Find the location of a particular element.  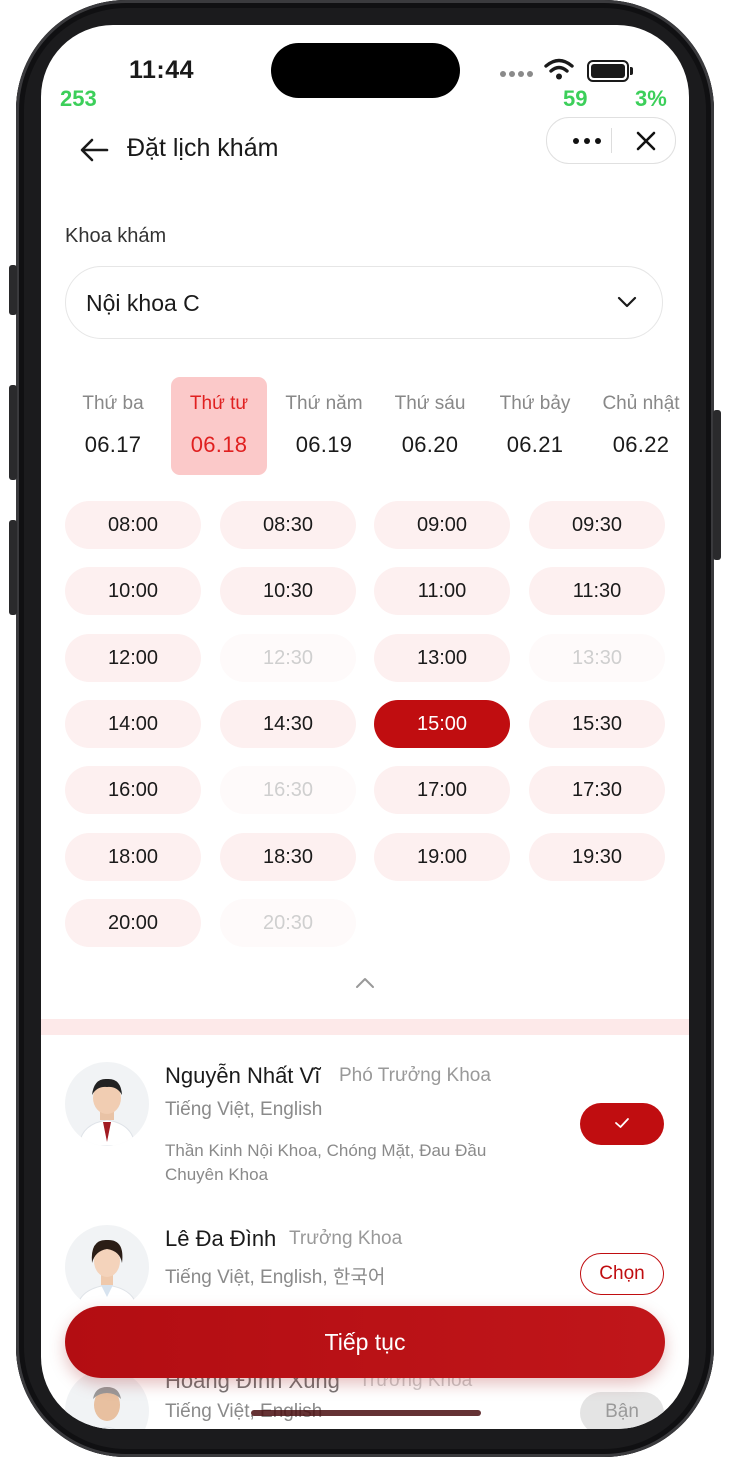

doctor-languages: Tiếng Việt, English is located at coordinates (244, 1109).